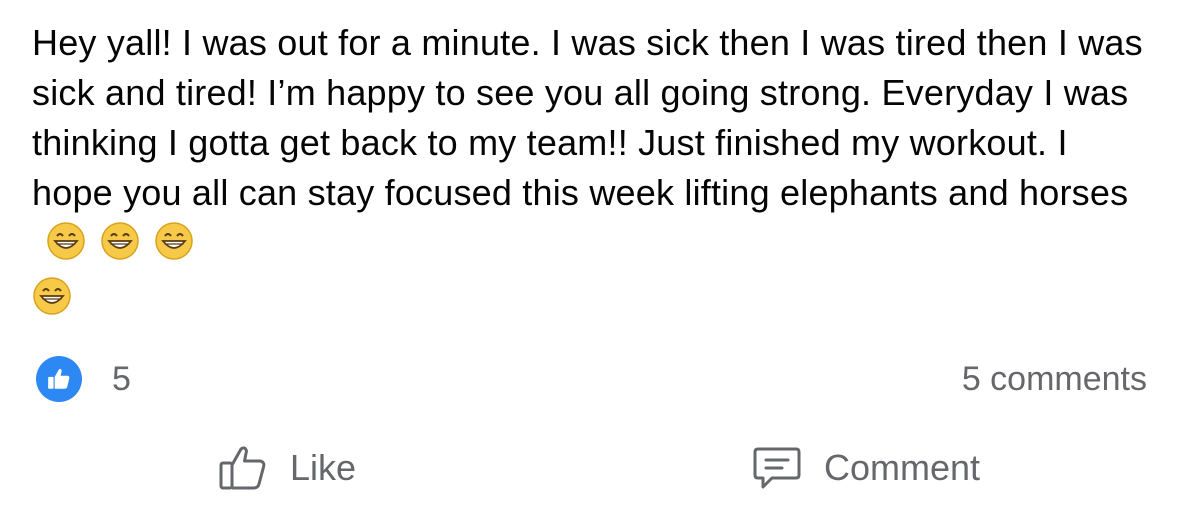 Image resolution: width=1179 pixels, height=513 pixels. What do you see at coordinates (323, 467) in the screenshot?
I see `like-label: Like` at bounding box center [323, 467].